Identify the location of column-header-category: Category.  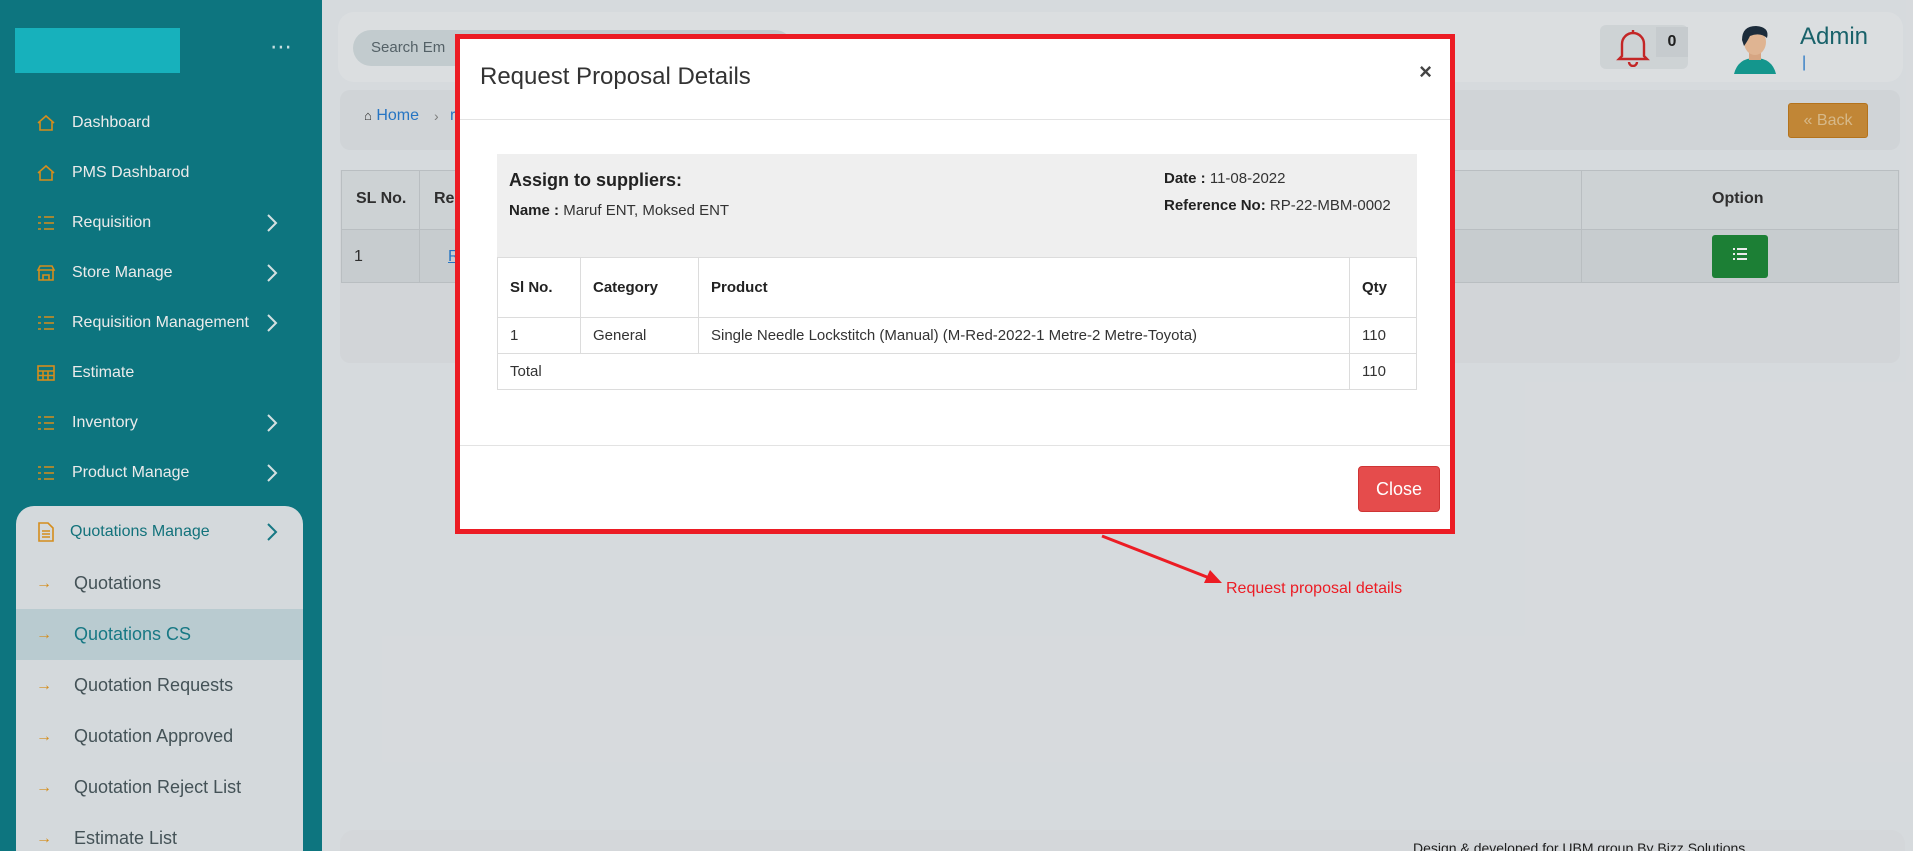
(639, 287).